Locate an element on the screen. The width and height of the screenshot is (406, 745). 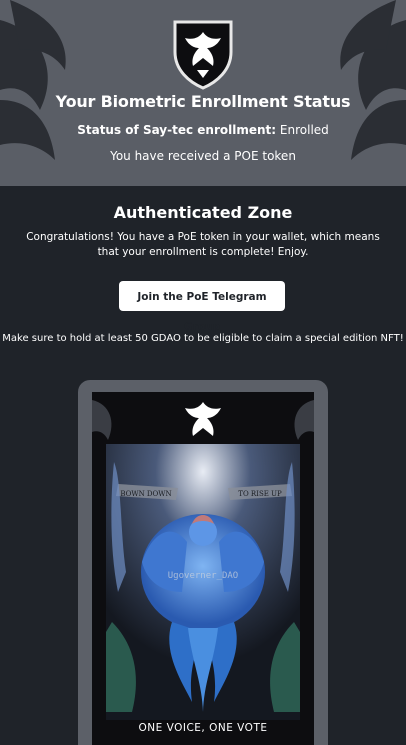
status-label: Status of Say-tec enrollment: is located at coordinates (177, 130).